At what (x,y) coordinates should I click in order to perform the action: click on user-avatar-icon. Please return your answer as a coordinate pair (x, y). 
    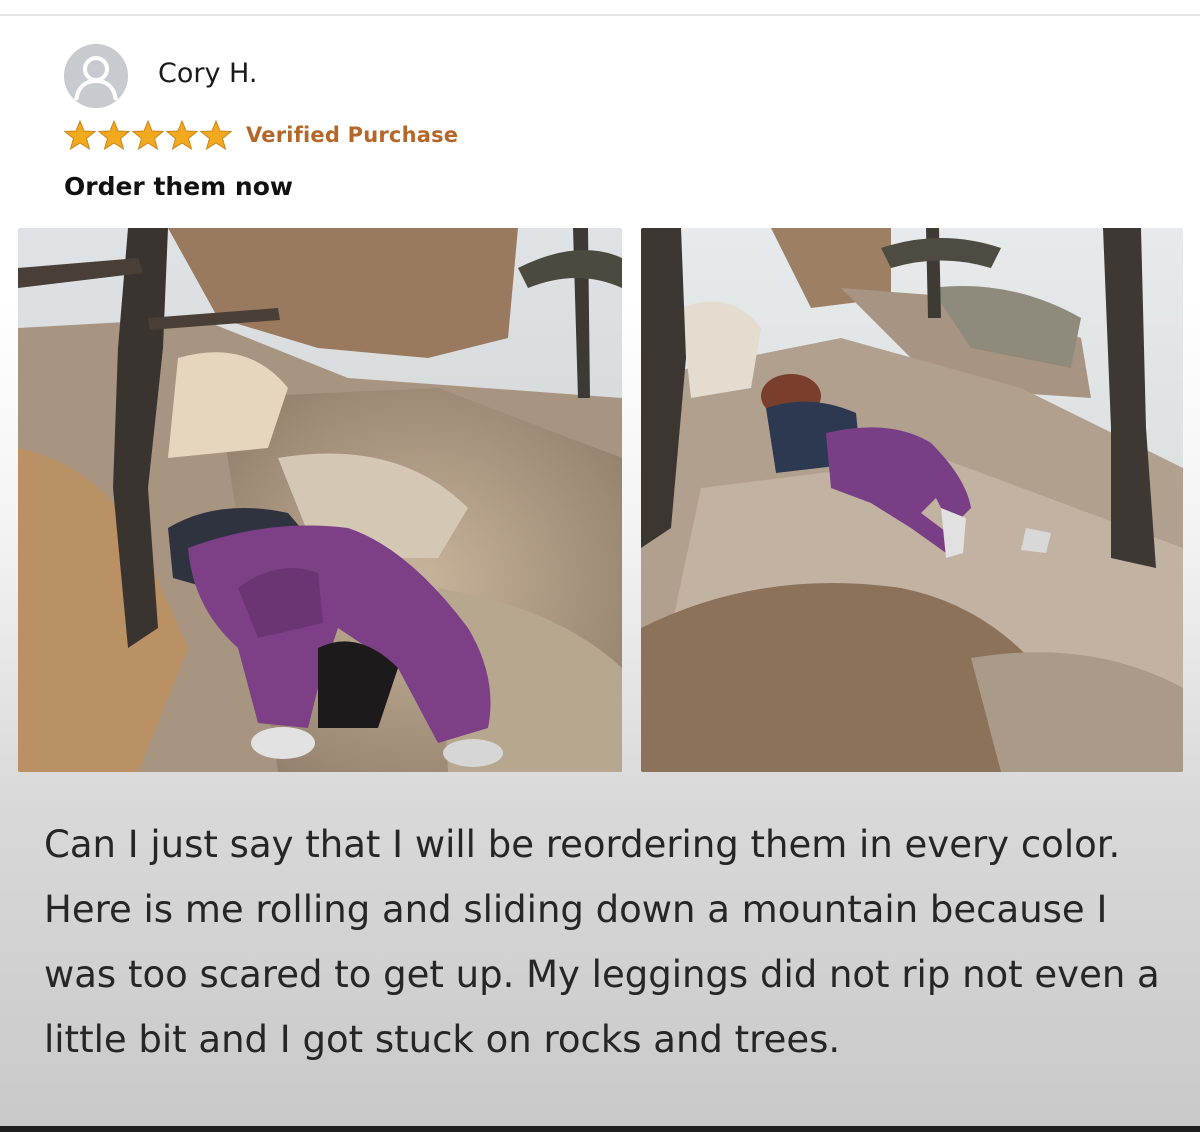
    Looking at the image, I should click on (96, 76).